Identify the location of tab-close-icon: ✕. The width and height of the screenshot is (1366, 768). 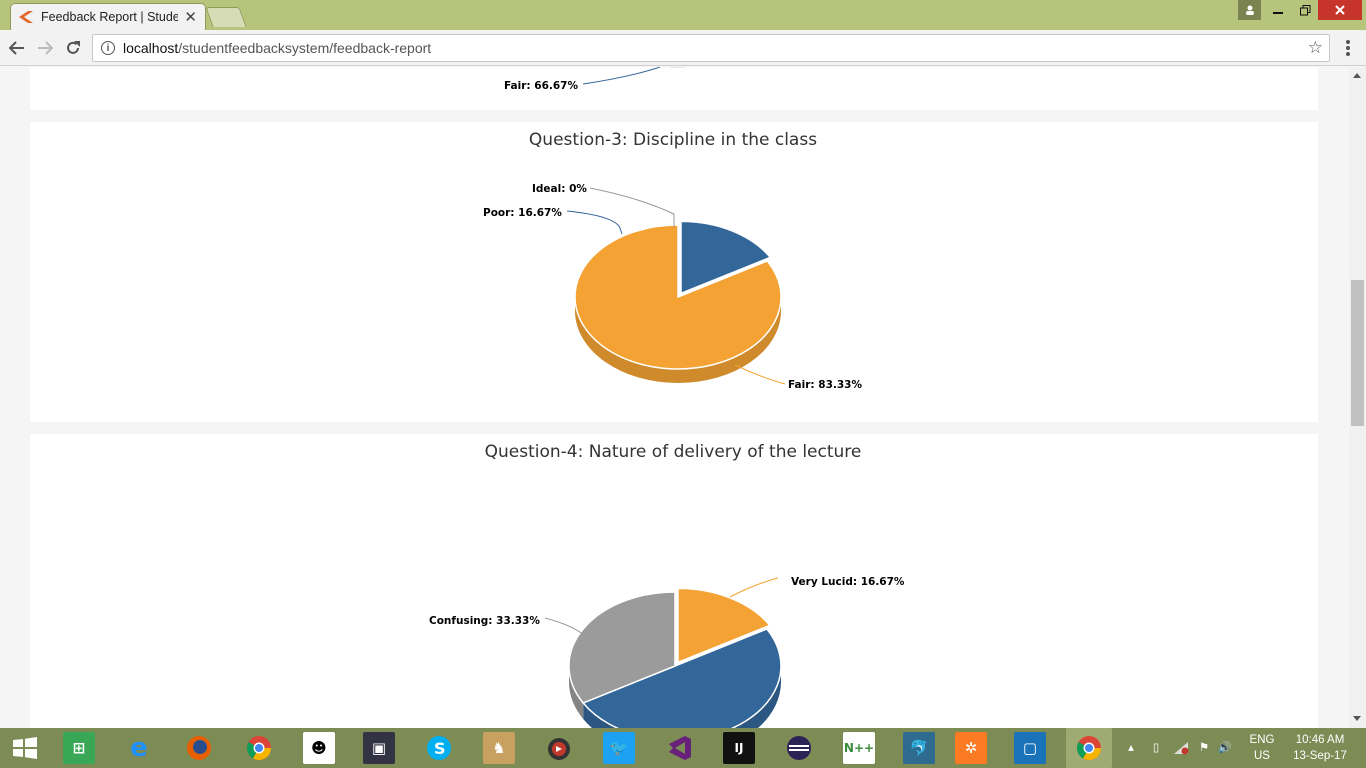
(190, 17).